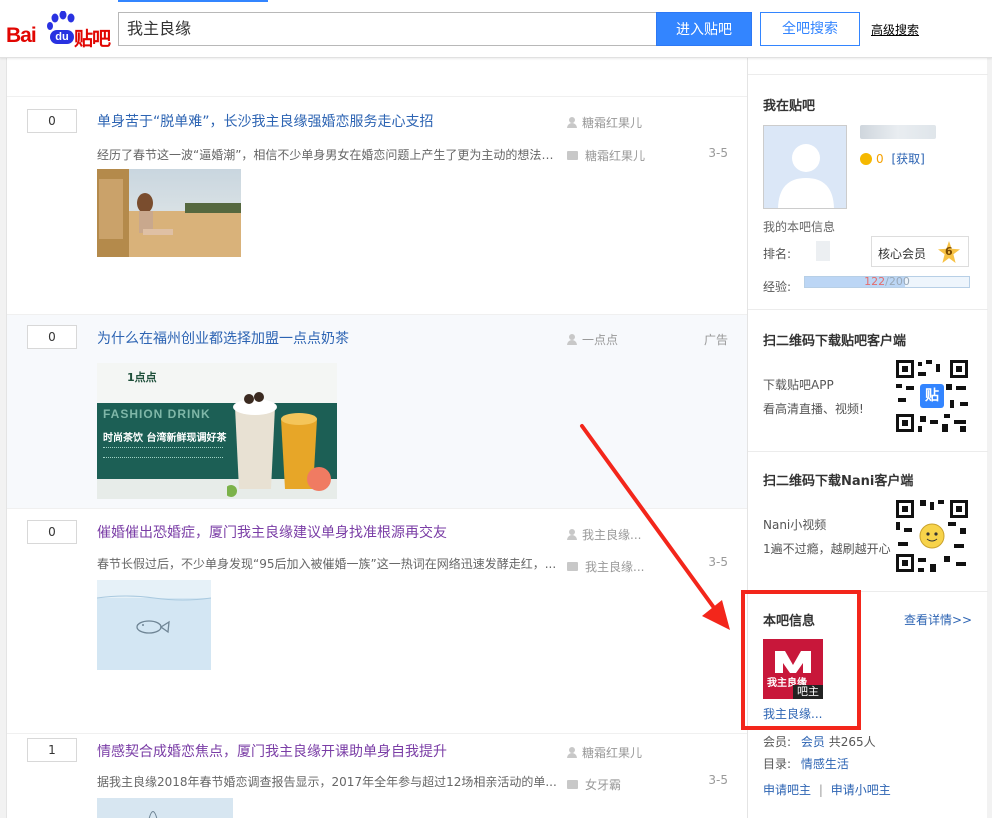 The height and width of the screenshot is (818, 992). Describe the element at coordinates (938, 619) in the screenshot. I see `view-details-link: 查看详情>>` at that location.